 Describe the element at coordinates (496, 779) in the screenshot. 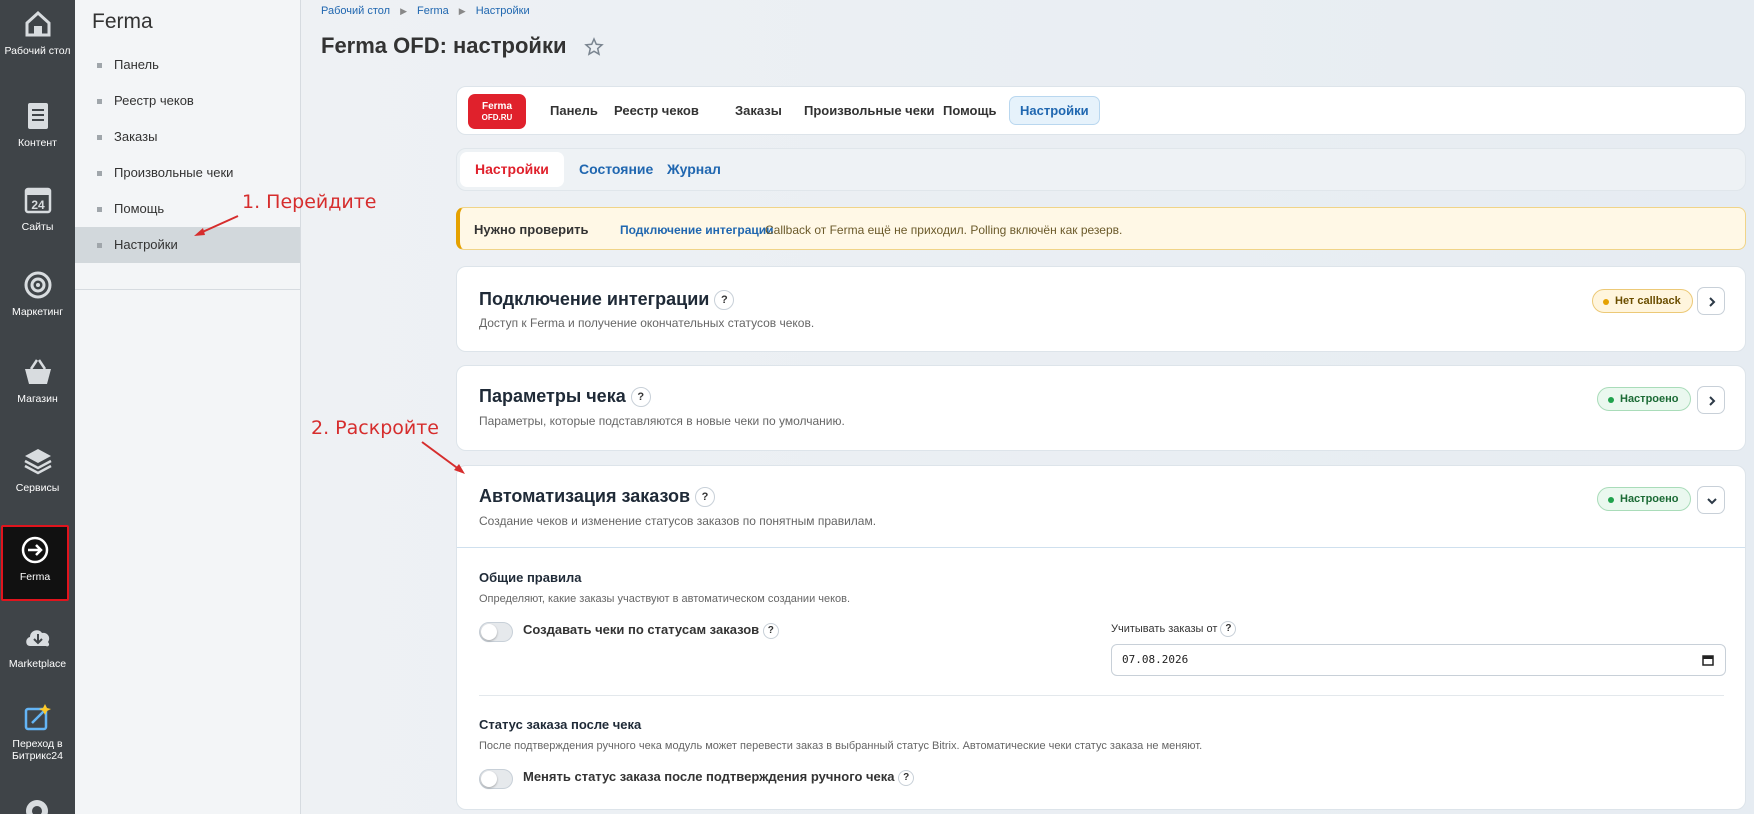

I see `change-status-toggle` at that location.